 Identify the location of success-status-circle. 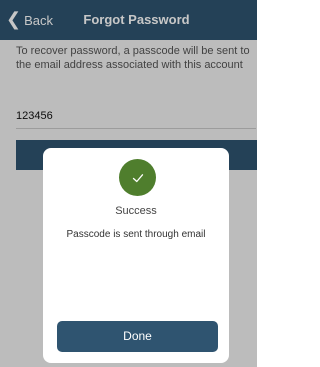
(137, 177).